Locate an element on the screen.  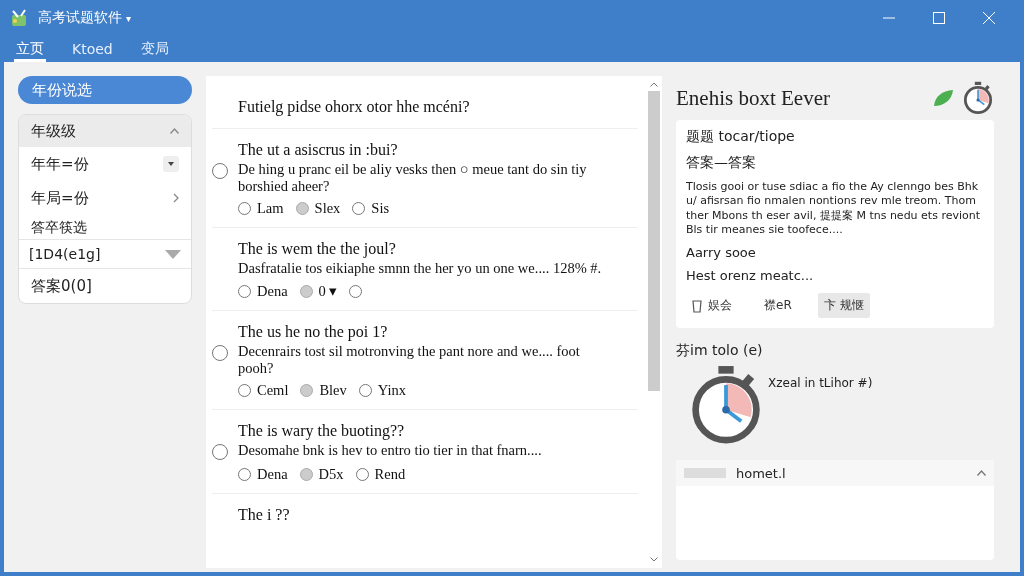
scroll-up-icon is located at coordinates (654, 84).